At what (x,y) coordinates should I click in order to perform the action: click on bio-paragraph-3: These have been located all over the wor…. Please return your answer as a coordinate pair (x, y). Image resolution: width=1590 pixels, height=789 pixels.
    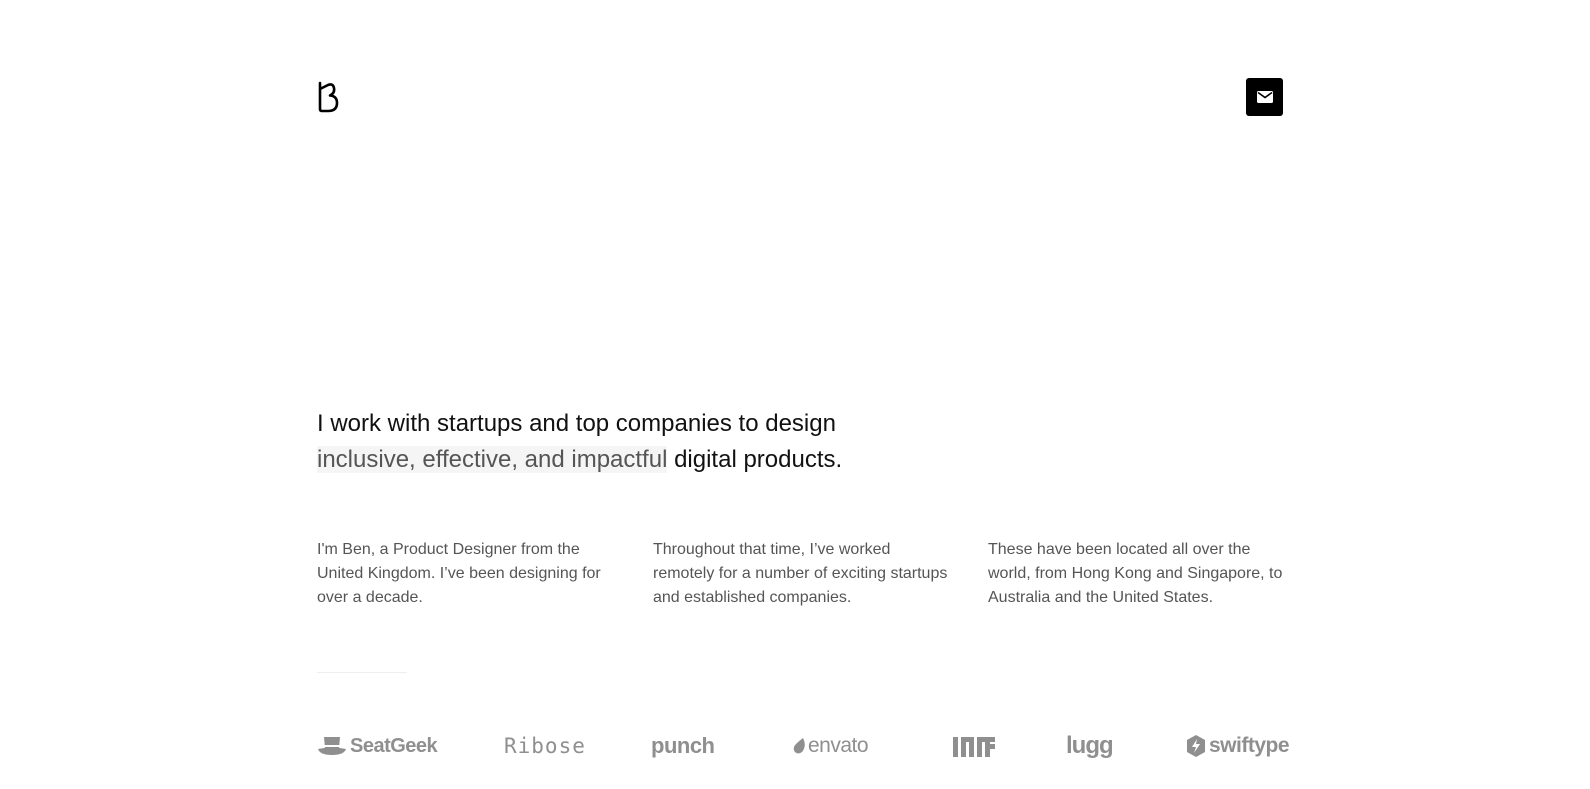
    Looking at the image, I should click on (1135, 573).